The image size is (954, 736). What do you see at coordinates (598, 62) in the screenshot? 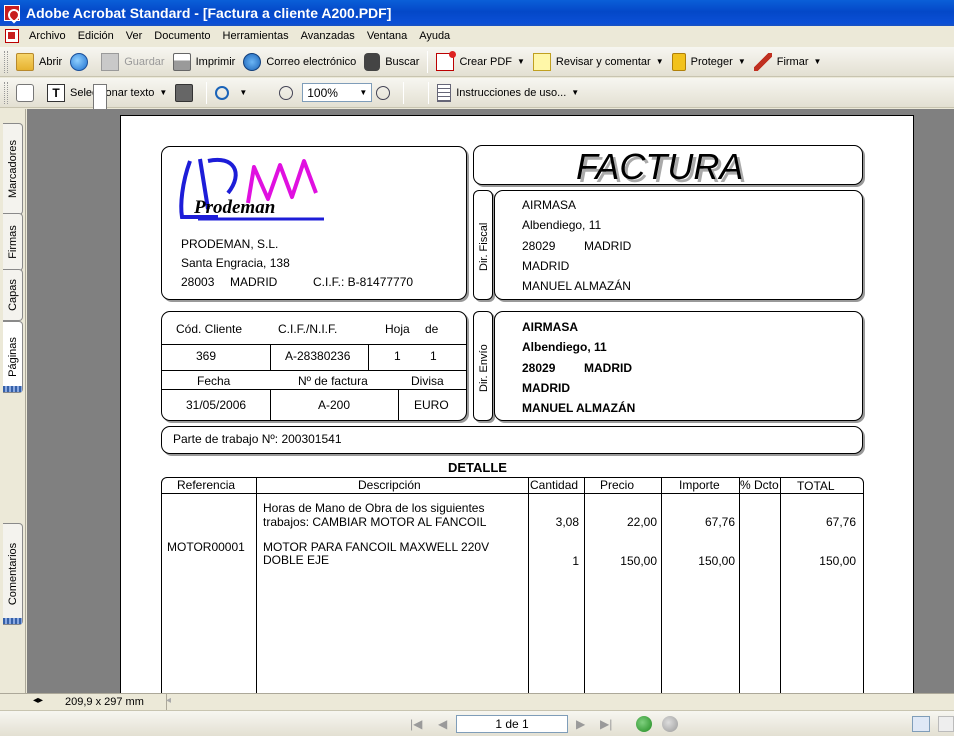
I see `review-button: Revisar y comentar ▼` at bounding box center [598, 62].